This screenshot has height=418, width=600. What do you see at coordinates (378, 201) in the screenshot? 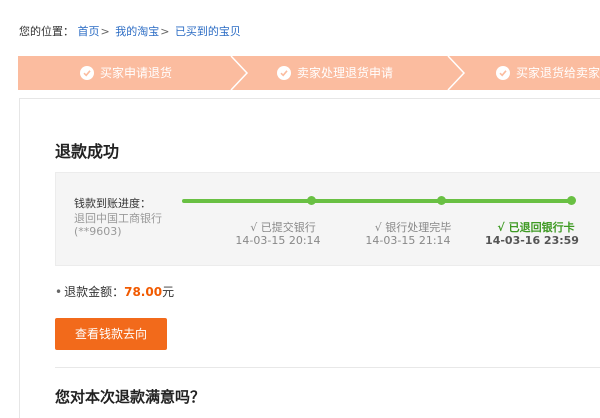
I see `progress-track` at bounding box center [378, 201].